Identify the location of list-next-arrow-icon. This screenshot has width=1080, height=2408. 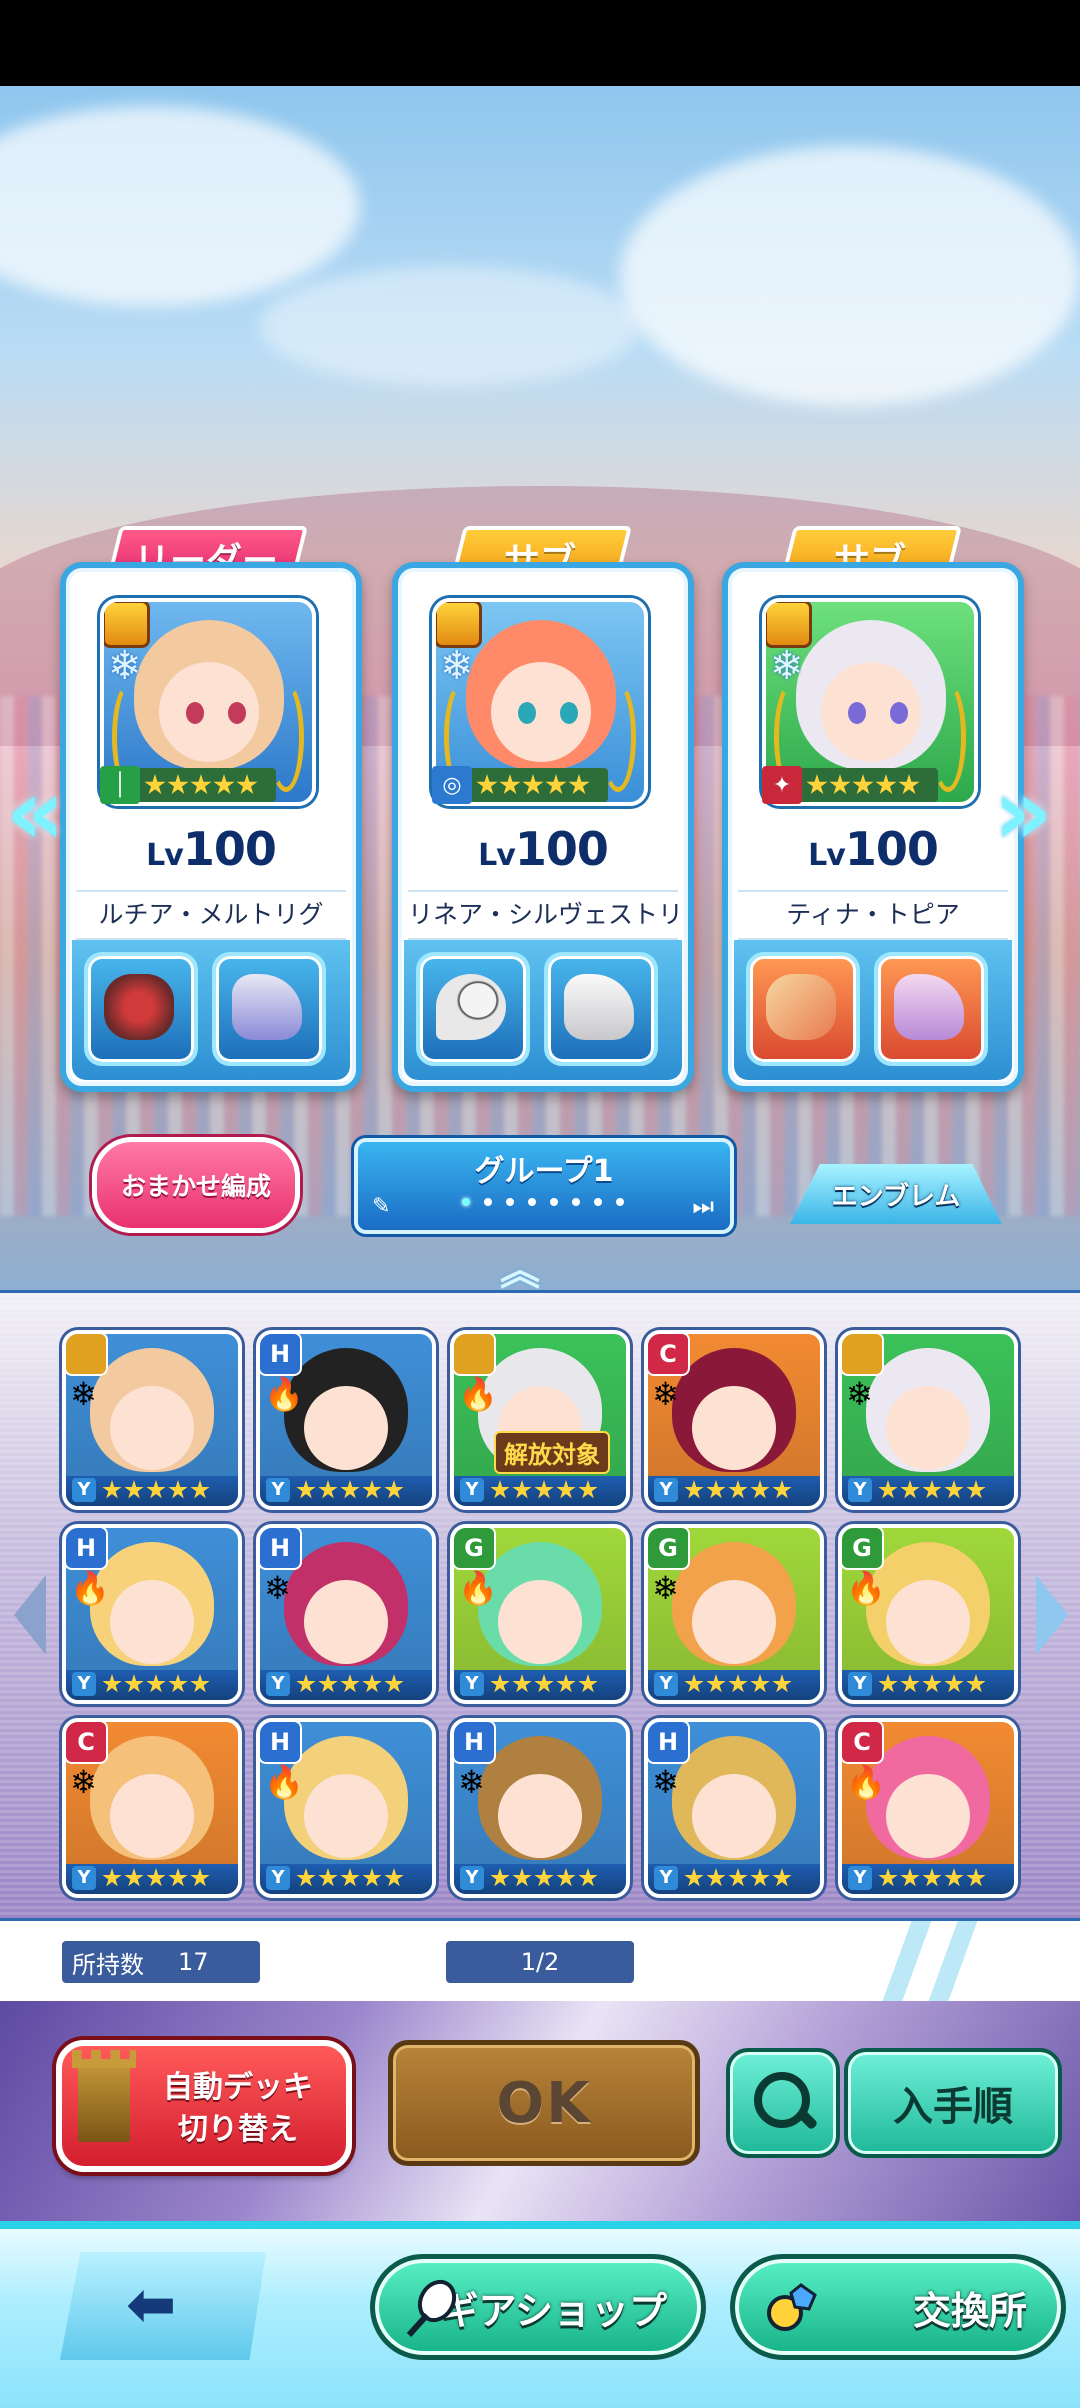
(1052, 1615).